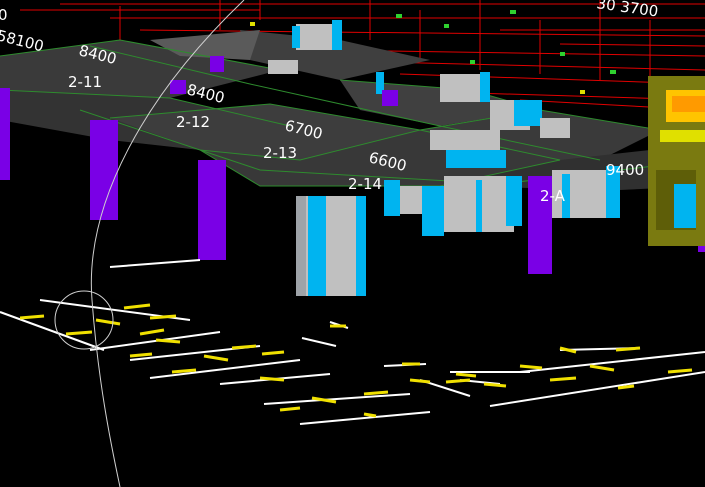  What do you see at coordinates (553, 196) in the screenshot?
I see `grid-label-2-a: 2-A` at bounding box center [553, 196].